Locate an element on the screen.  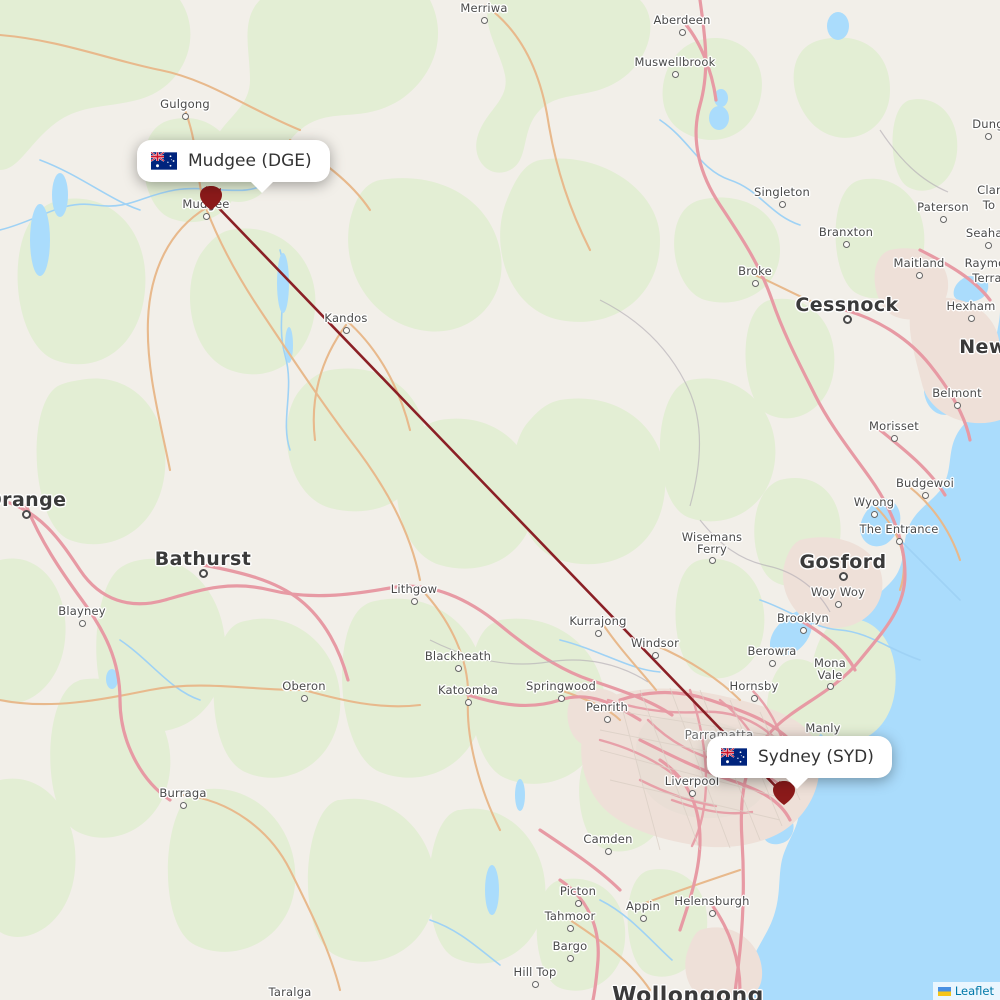
place-label: Brooklyn is located at coordinates (803, 618).